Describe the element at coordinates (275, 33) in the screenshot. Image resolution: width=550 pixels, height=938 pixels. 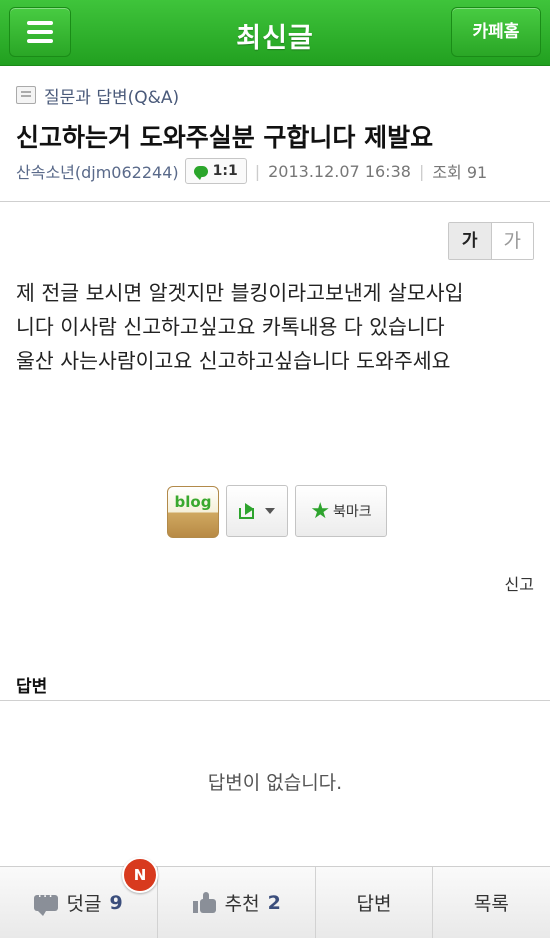
I see `top-bar: 최신글 카페홈` at that location.